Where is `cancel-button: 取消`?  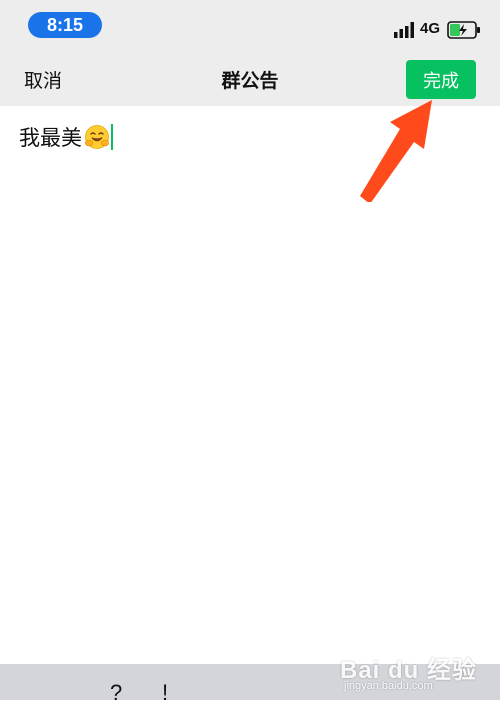
cancel-button: 取消 is located at coordinates (43, 79).